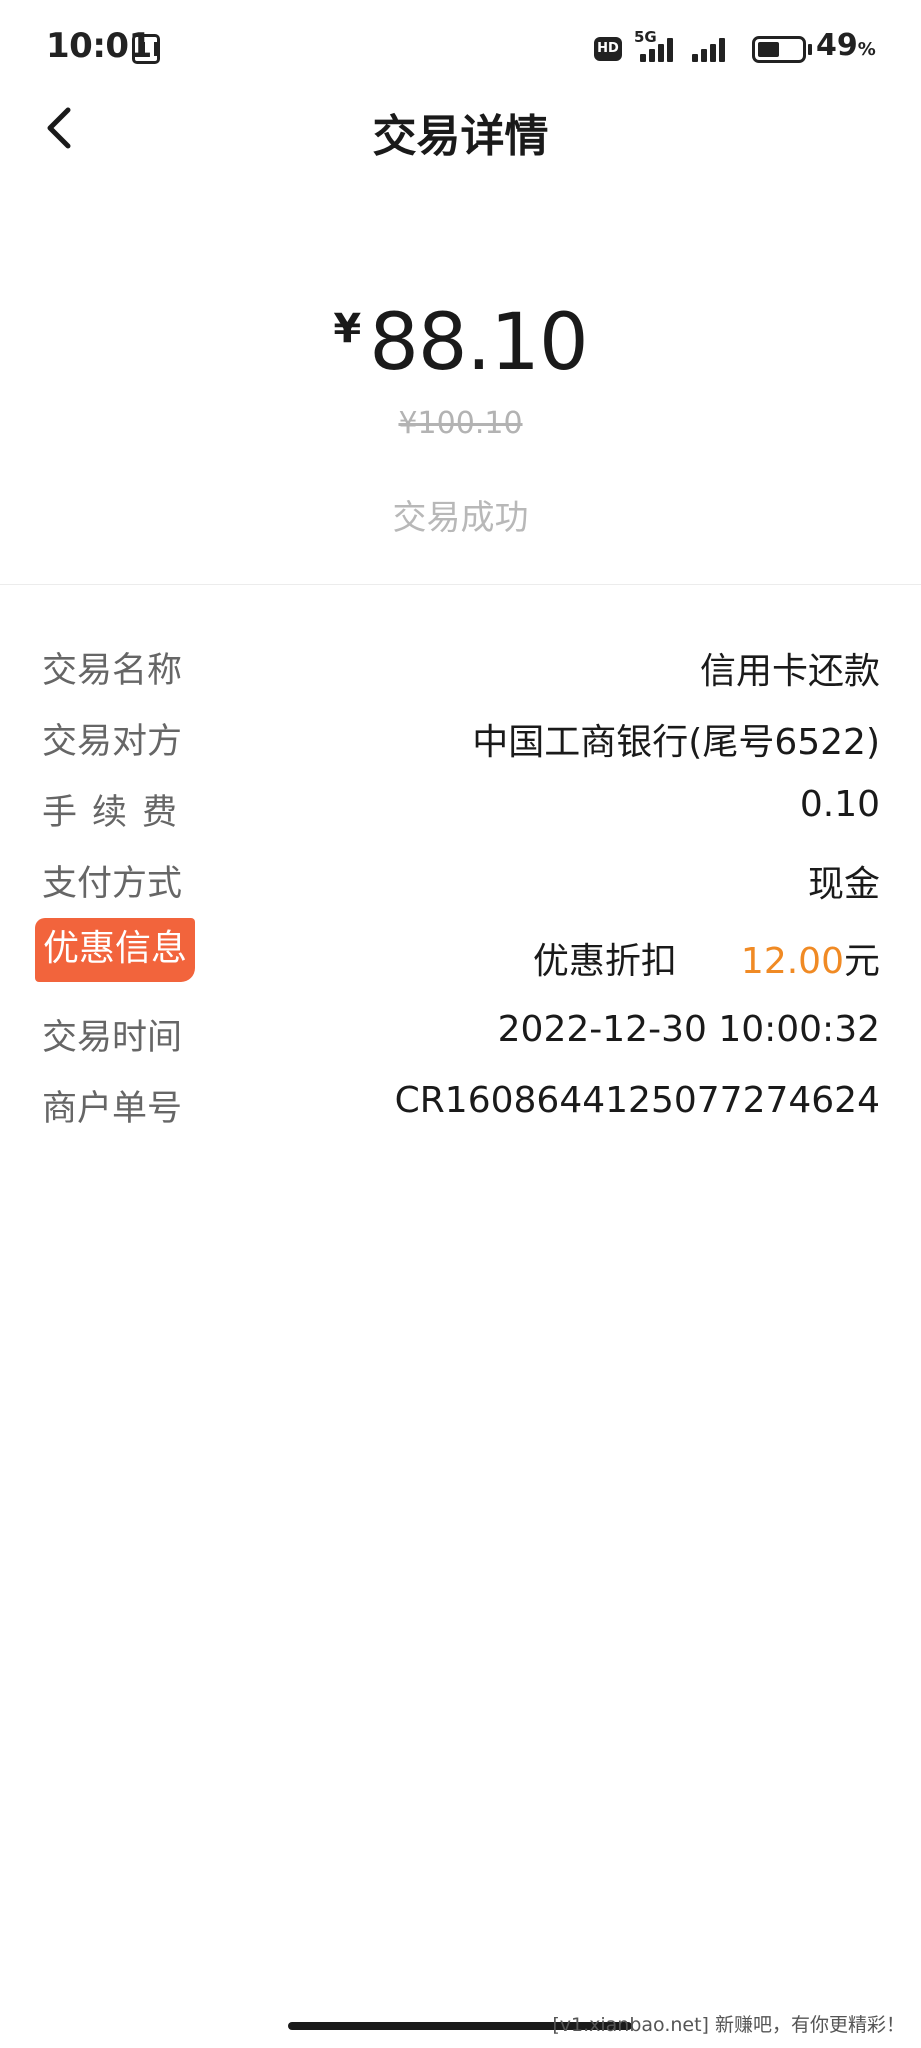 The image size is (921, 2048). What do you see at coordinates (478, 343) in the screenshot?
I see `amount-value: 88.10` at bounding box center [478, 343].